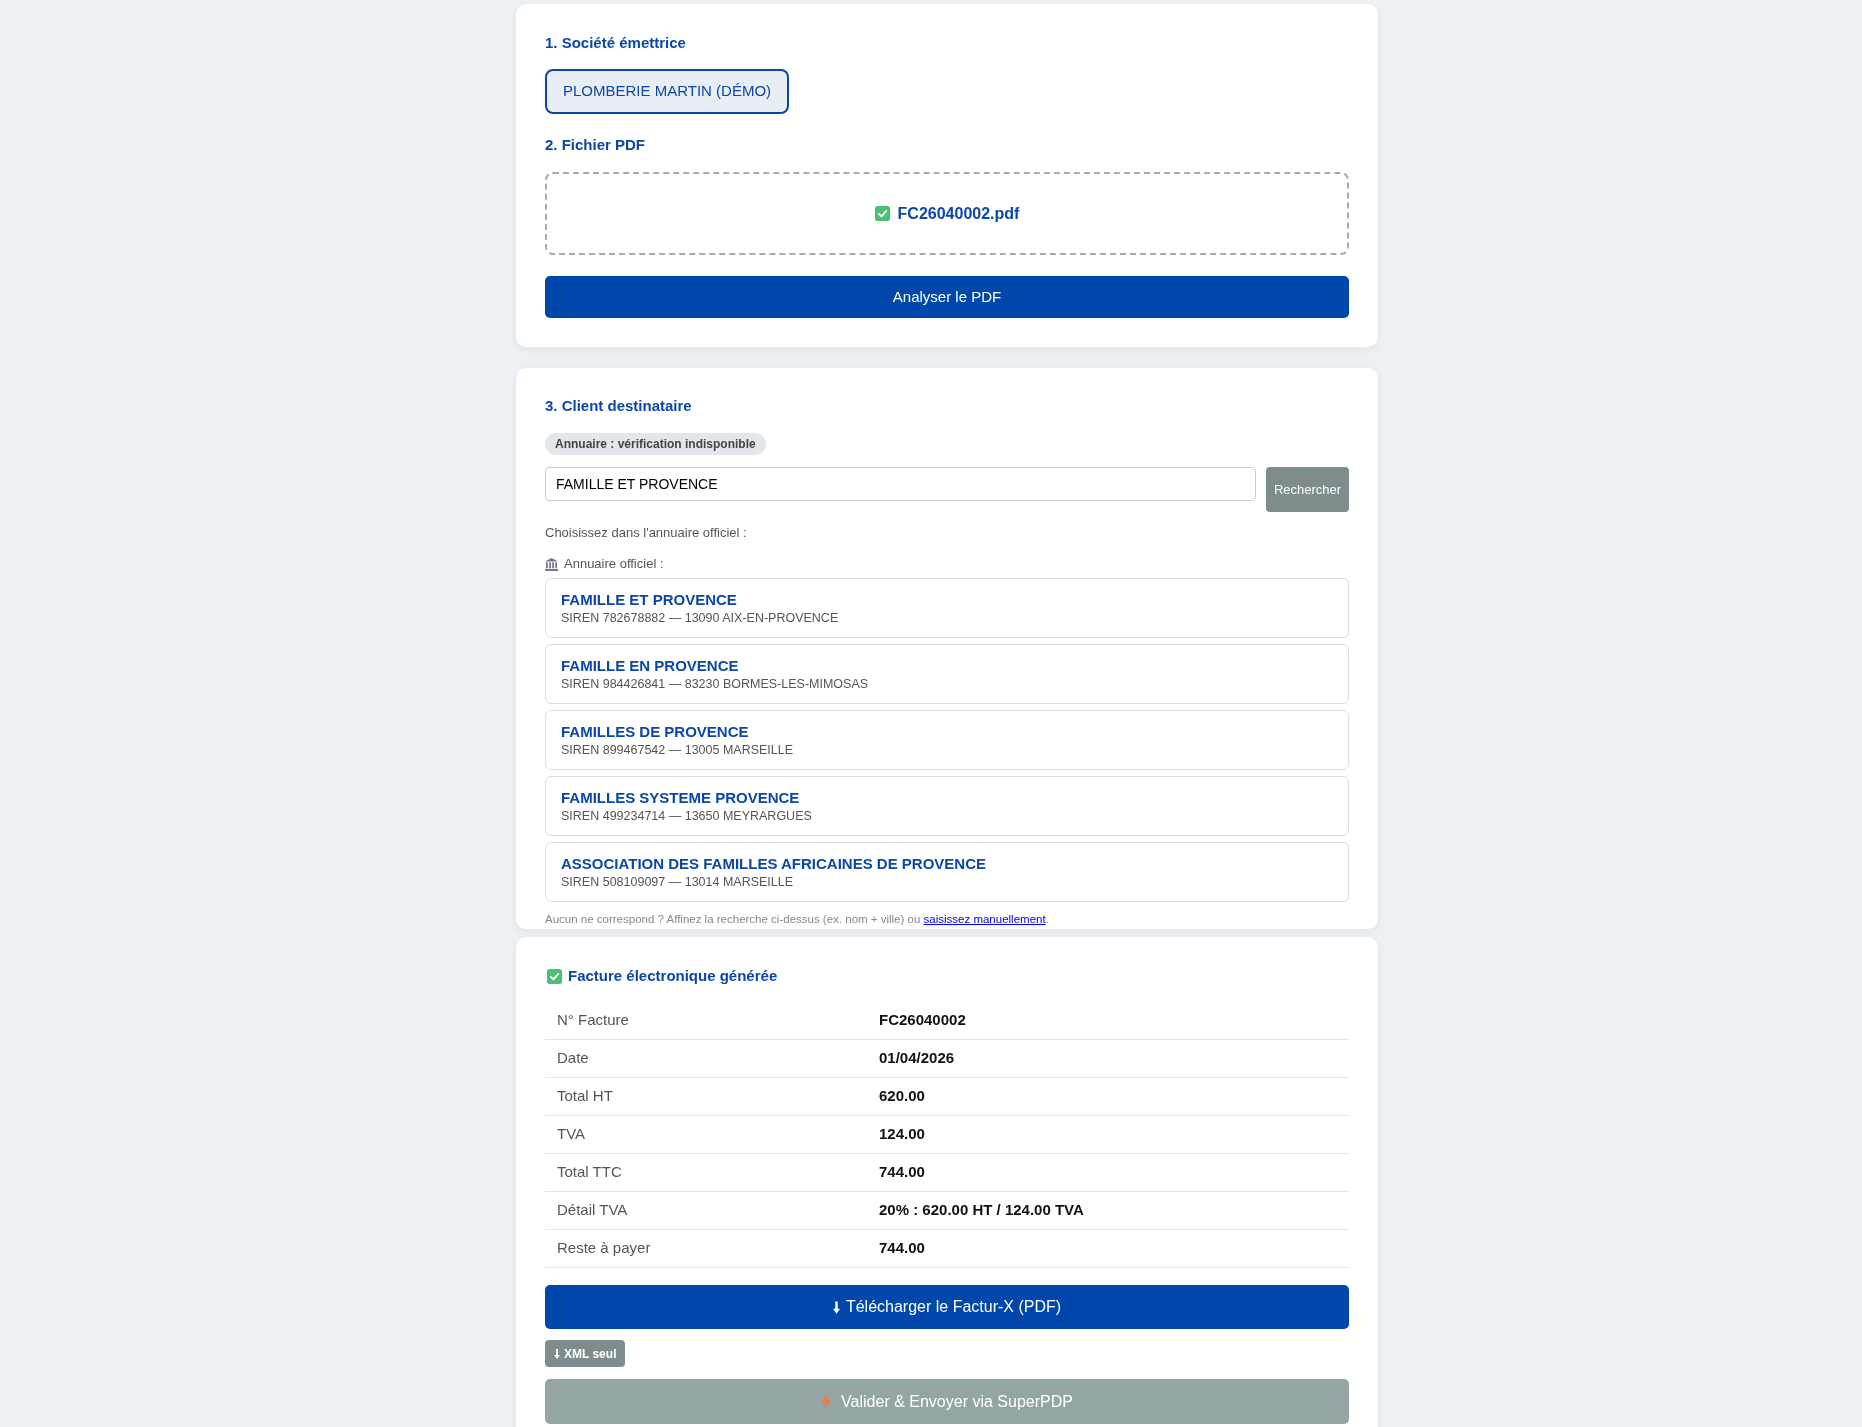 The image size is (1862, 1427). What do you see at coordinates (981, 1210) in the screenshot?
I see `field-value: 20% : 620.00 HT / 124.00 TVA` at bounding box center [981, 1210].